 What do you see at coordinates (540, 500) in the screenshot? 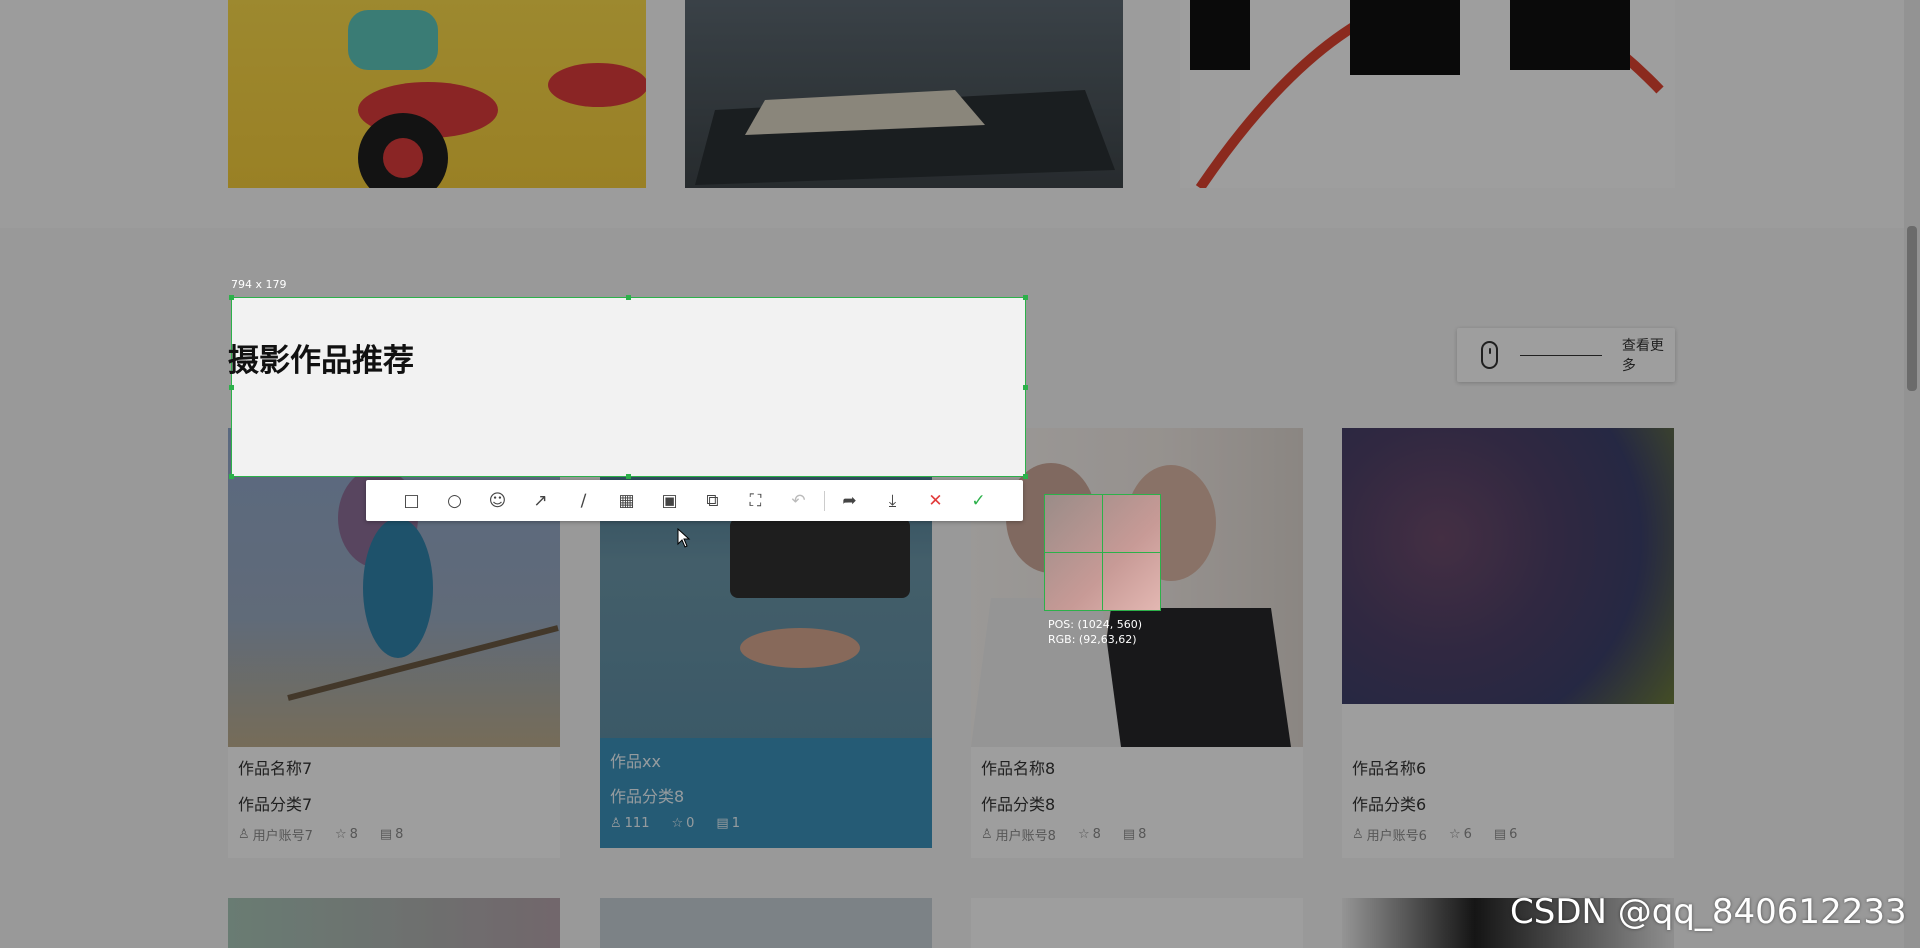
I see `arrow-icon: ↗` at bounding box center [540, 500].